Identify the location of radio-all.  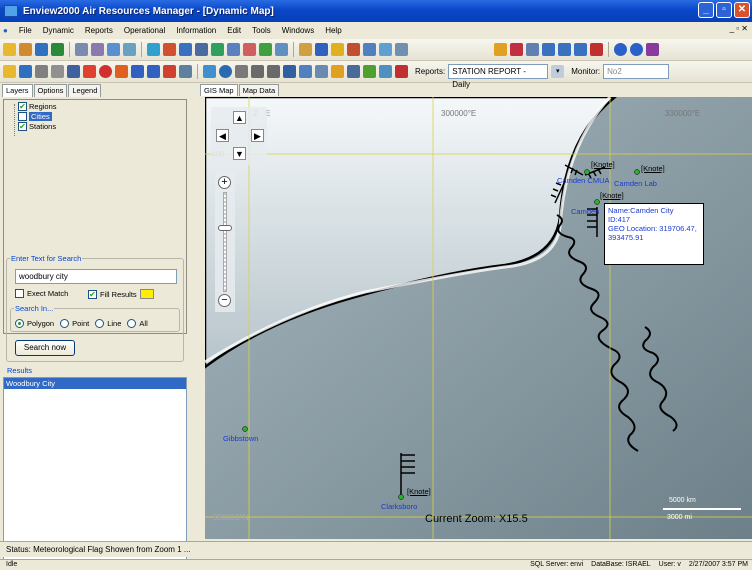
(132, 323).